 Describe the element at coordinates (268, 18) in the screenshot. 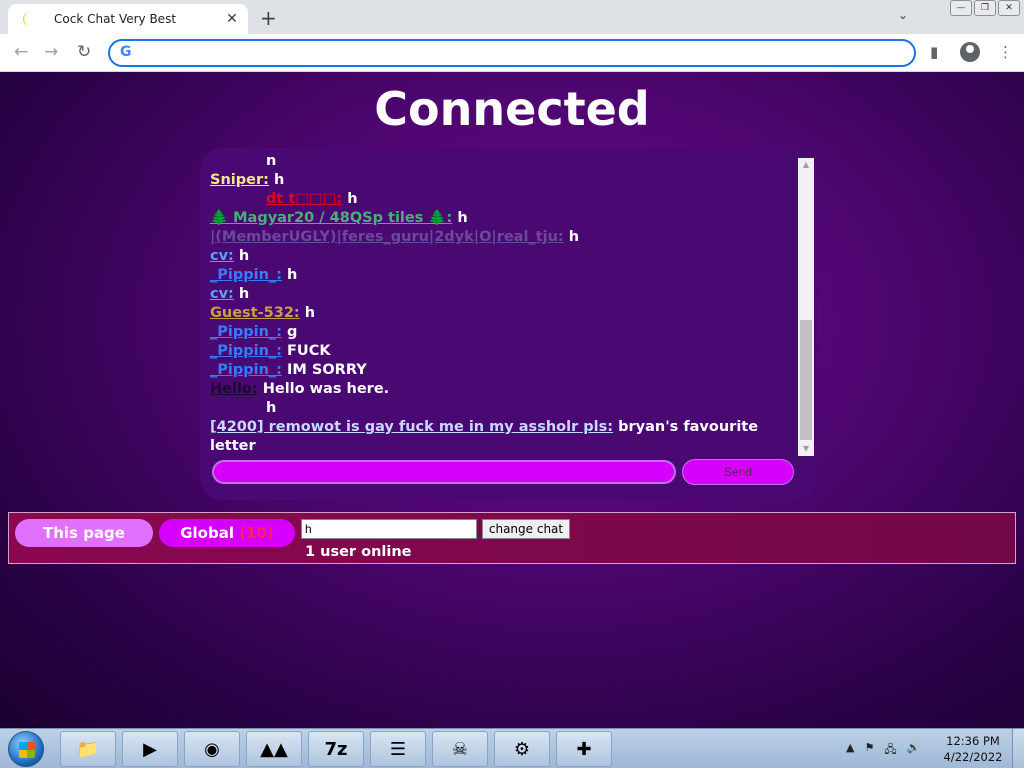

I see `new-tab-button: +` at that location.